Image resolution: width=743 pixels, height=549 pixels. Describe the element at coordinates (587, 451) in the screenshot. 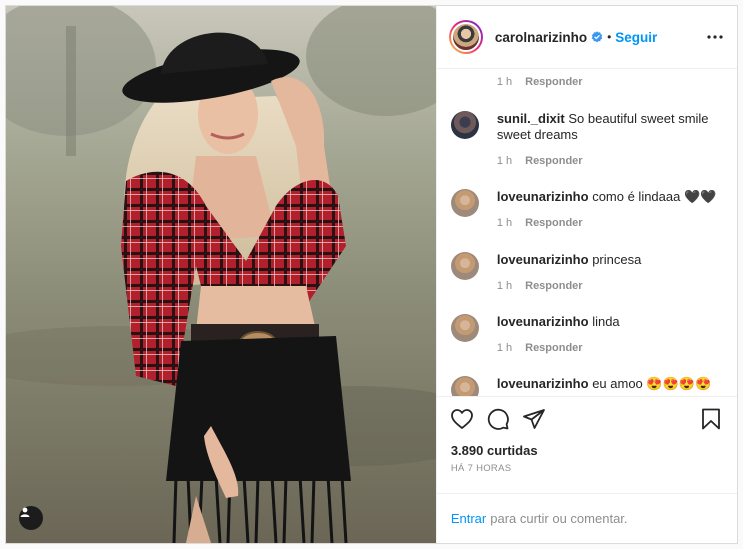

I see `like-count: 3.890 curtidas` at that location.